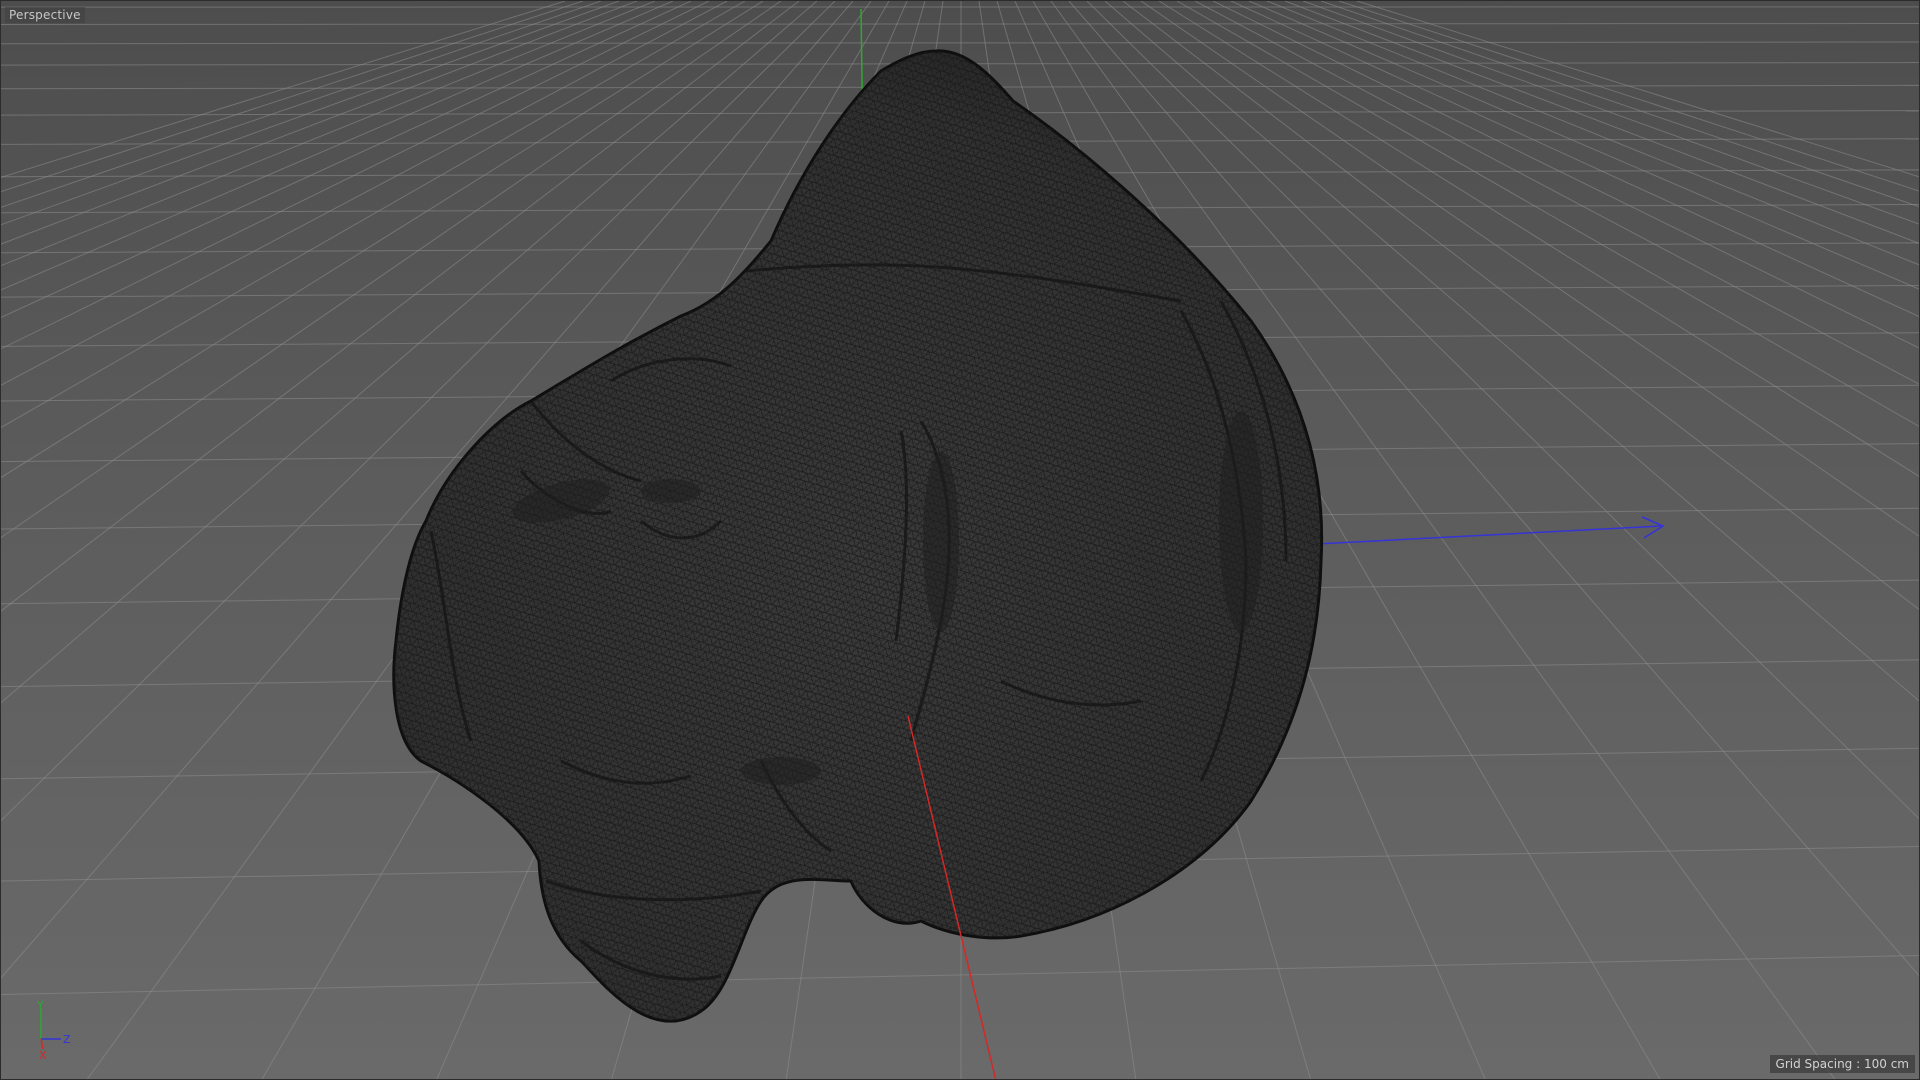 The image size is (1920, 1080). Describe the element at coordinates (45, 15) in the screenshot. I see `view-name-label: Perspective` at that location.